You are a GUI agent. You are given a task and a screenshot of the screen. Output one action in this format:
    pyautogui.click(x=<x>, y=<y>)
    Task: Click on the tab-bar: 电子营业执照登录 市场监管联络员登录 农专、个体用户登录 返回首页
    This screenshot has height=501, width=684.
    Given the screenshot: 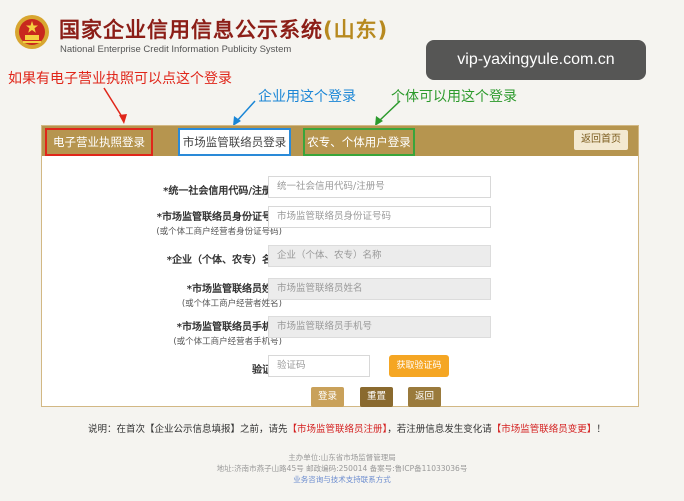 What is the action you would take?
    pyautogui.click(x=340, y=141)
    